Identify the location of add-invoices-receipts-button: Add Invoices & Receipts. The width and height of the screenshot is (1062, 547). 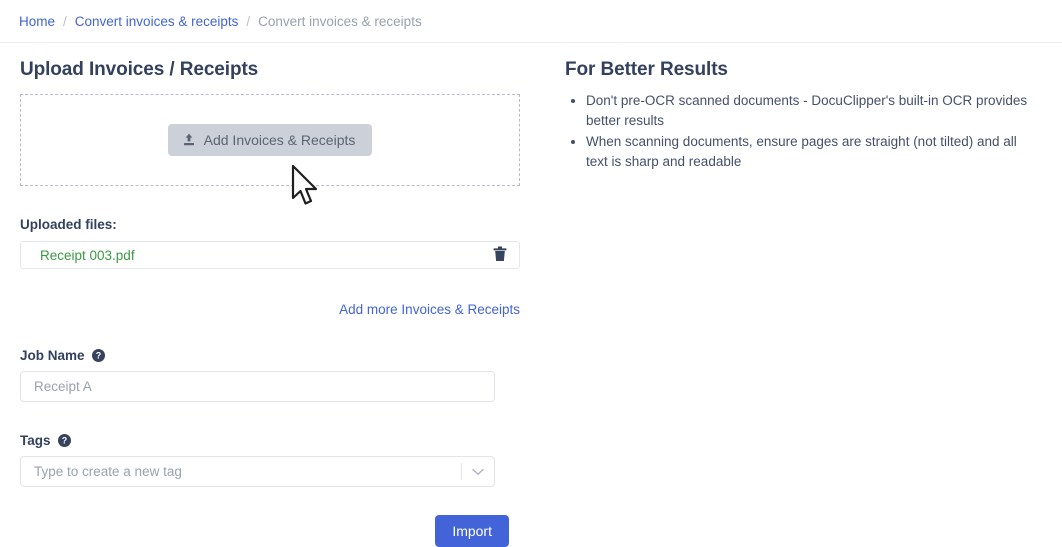
(270, 140).